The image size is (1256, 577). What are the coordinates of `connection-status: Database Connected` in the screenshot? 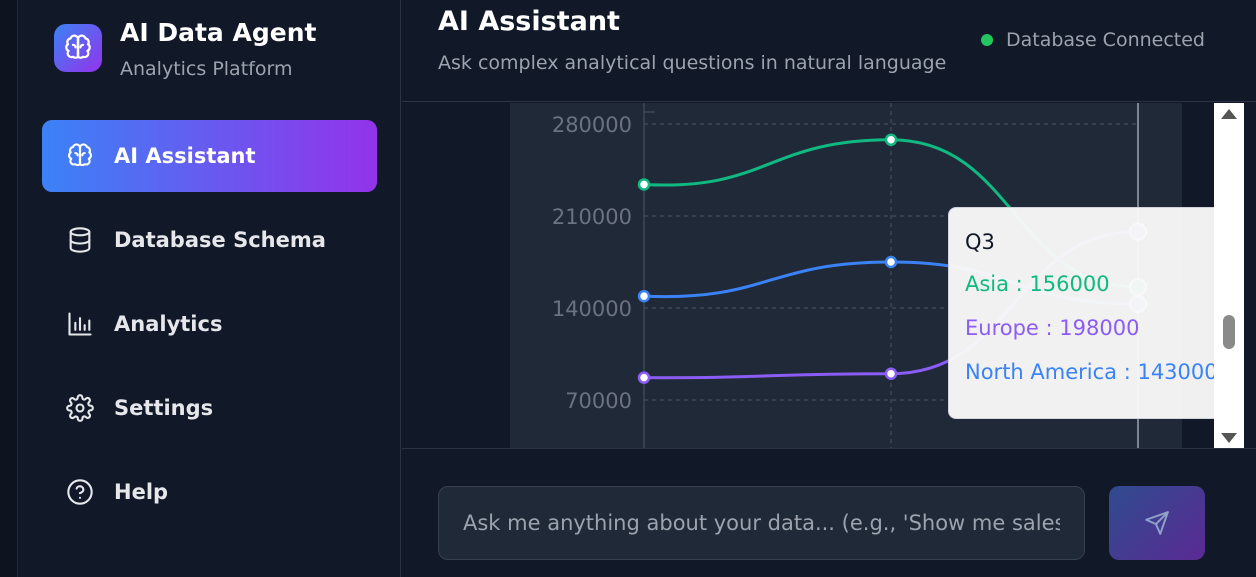 It's located at (1092, 40).